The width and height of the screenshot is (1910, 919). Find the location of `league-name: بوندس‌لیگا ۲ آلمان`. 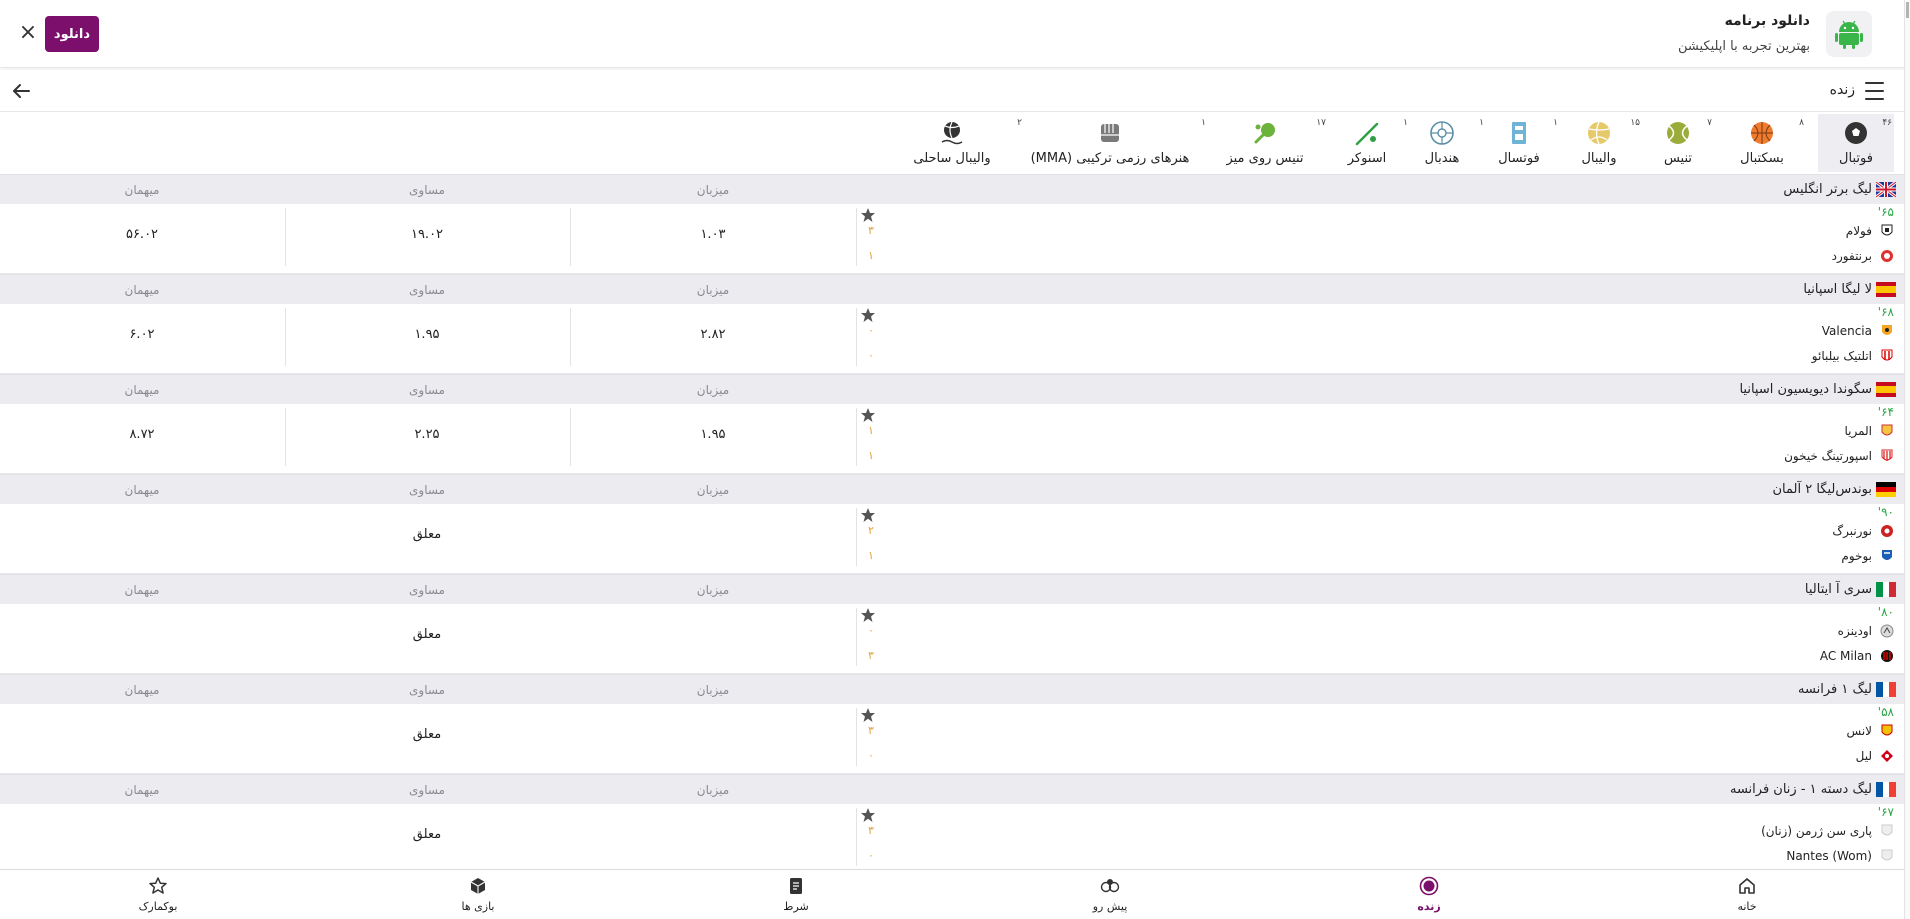

league-name: بوندس‌لیگا ۲ آلمان is located at coordinates (1822, 489).